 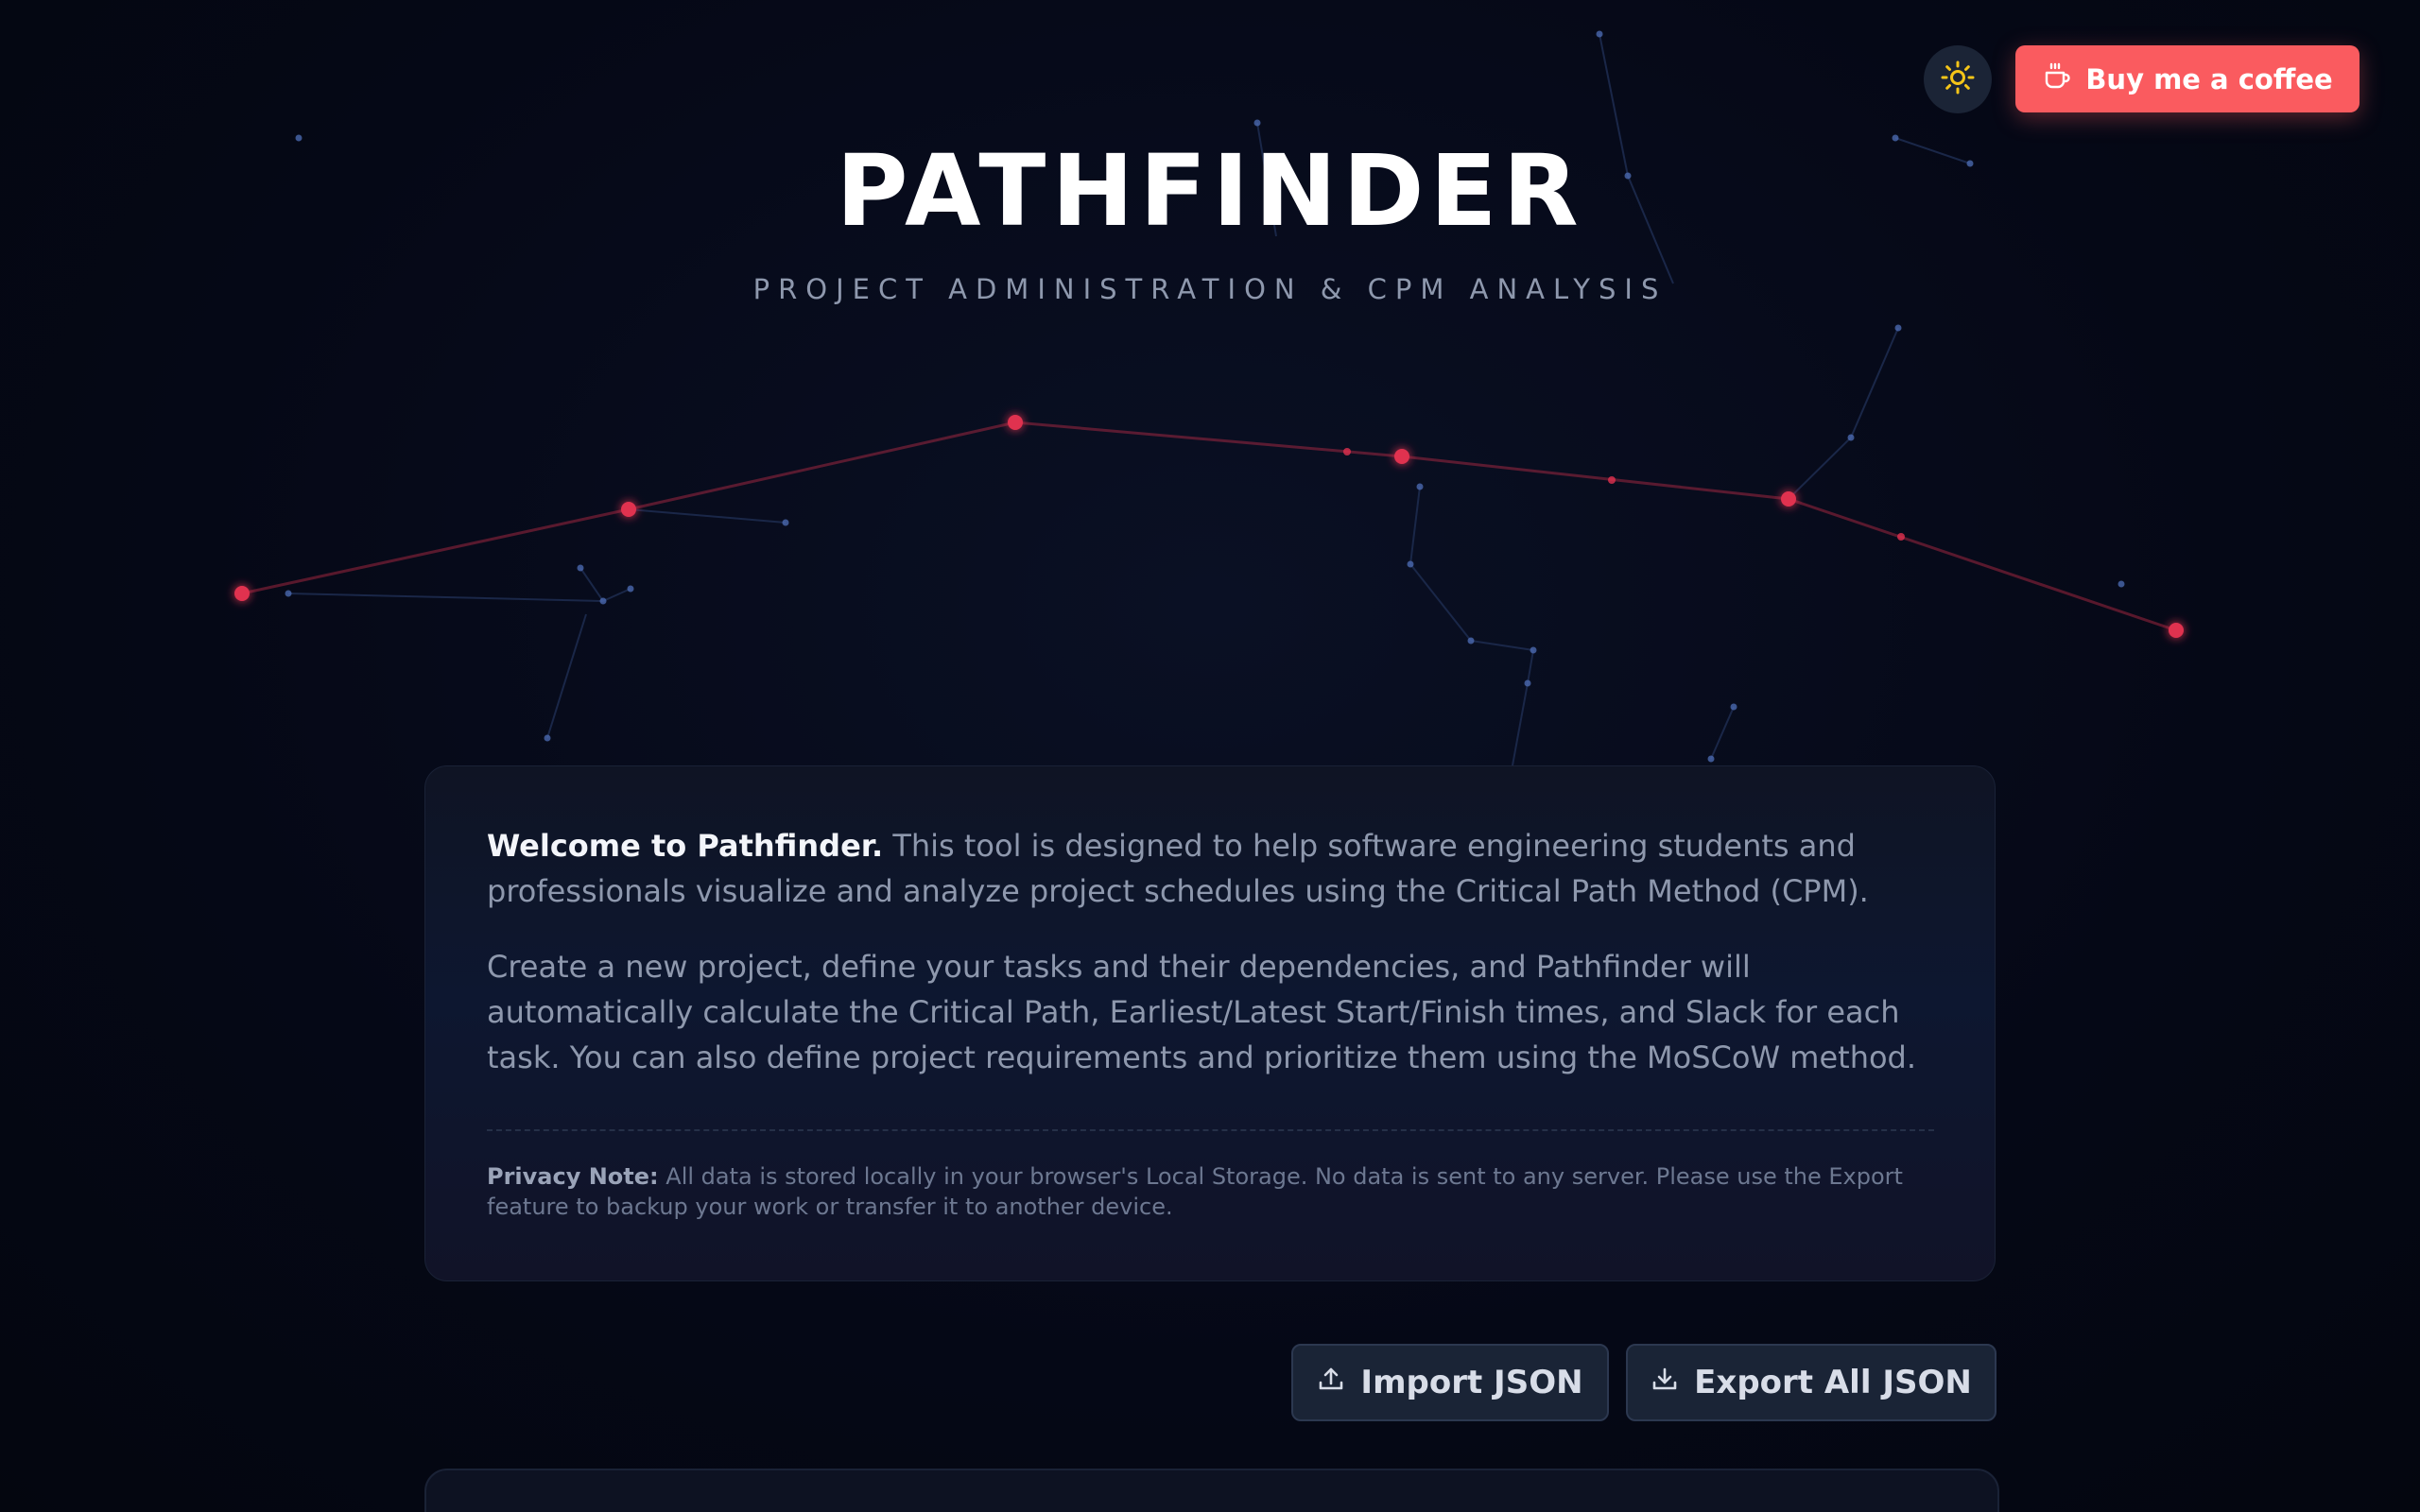 I want to click on upload-icon, so click(x=1331, y=1382).